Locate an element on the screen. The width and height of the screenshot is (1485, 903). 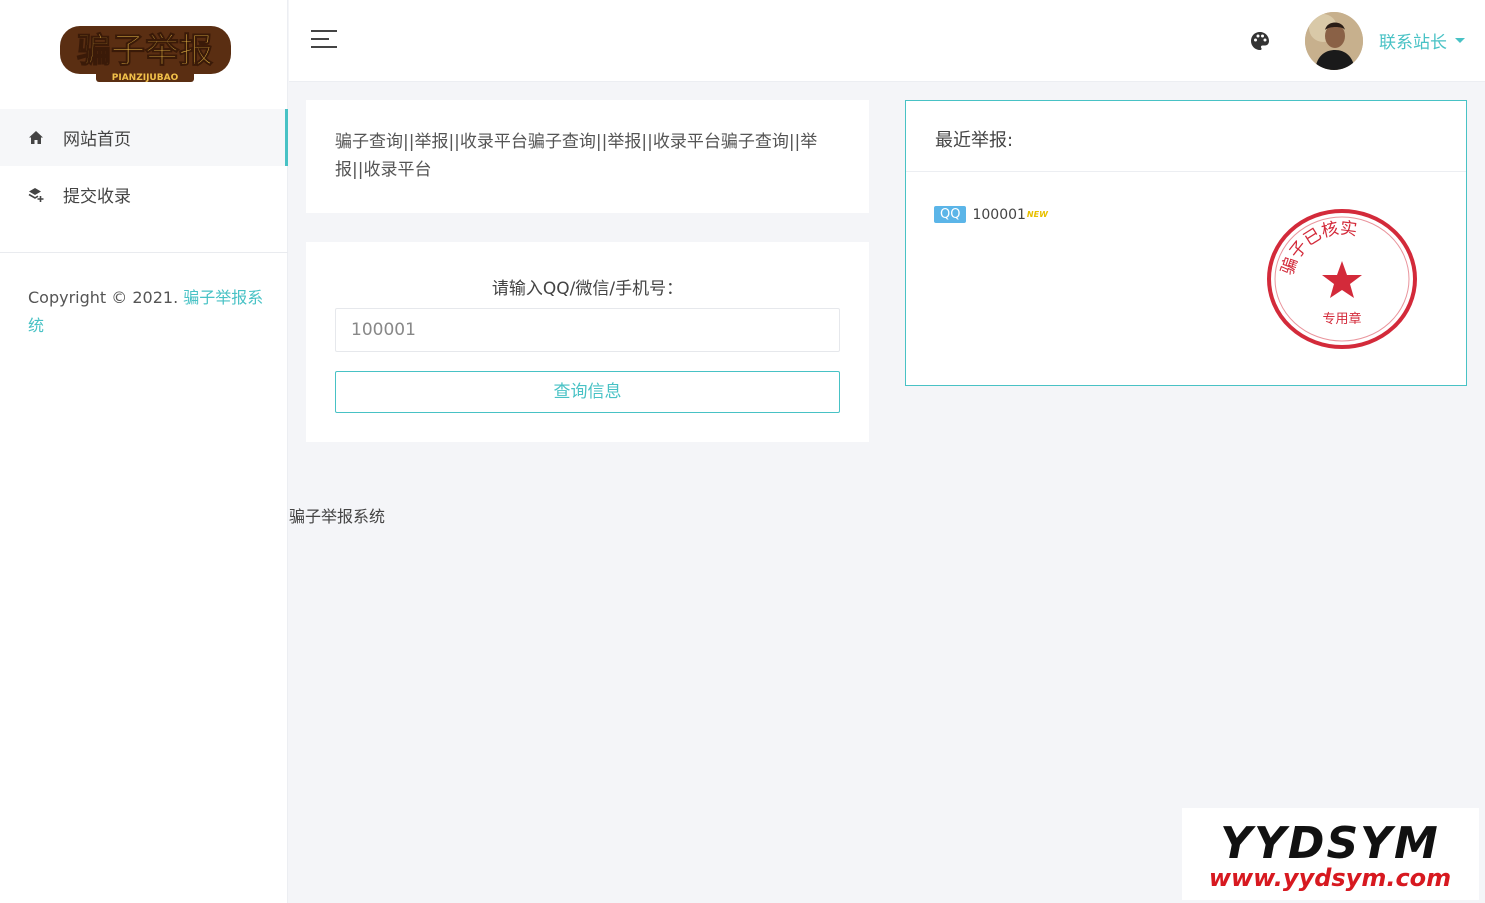
watermark-logo: YYDSYM www.yydsym.com is located at coordinates (1330, 854).